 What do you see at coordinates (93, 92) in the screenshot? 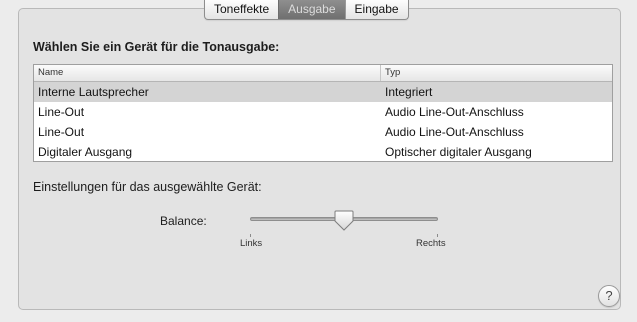
I see `device-name: Interne Lautsprecher` at bounding box center [93, 92].